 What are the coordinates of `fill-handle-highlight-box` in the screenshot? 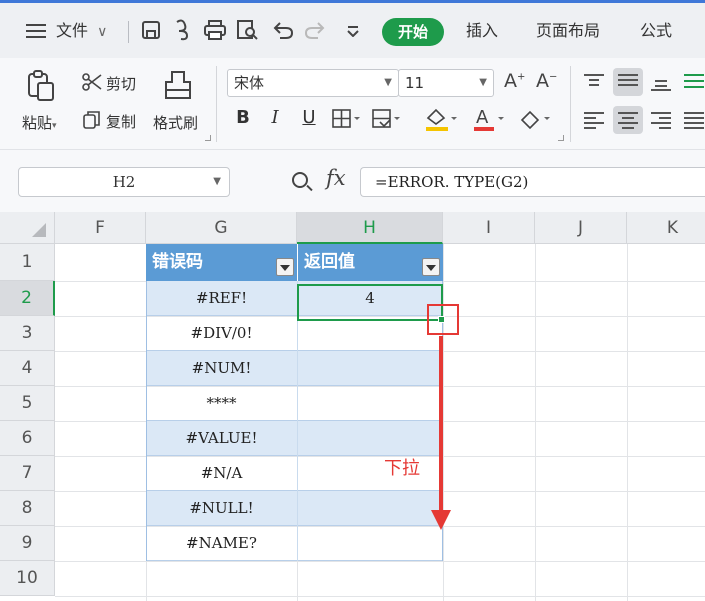 It's located at (443, 319).